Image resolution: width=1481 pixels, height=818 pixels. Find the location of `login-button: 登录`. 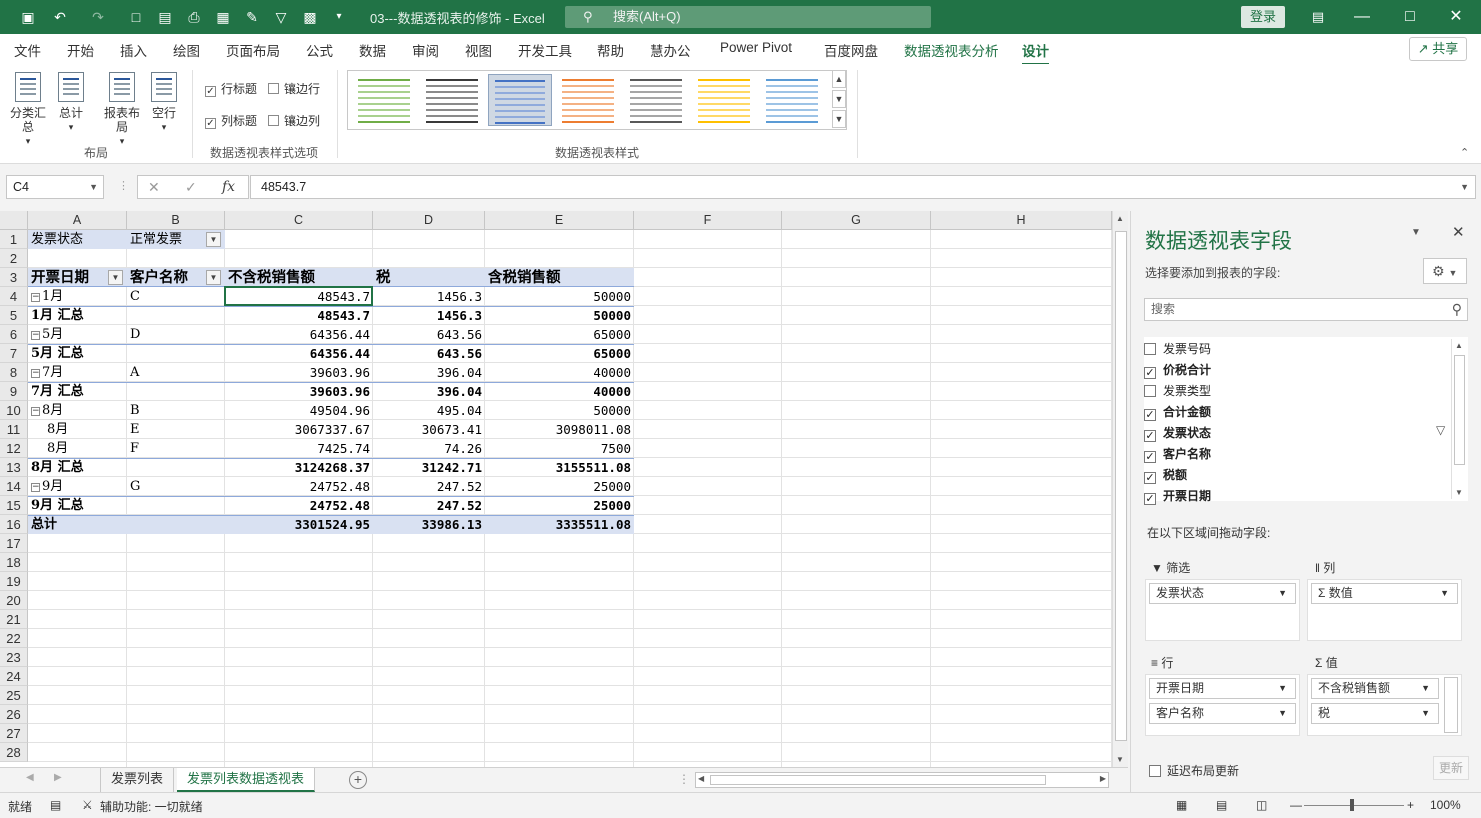

login-button: 登录 is located at coordinates (1263, 17).